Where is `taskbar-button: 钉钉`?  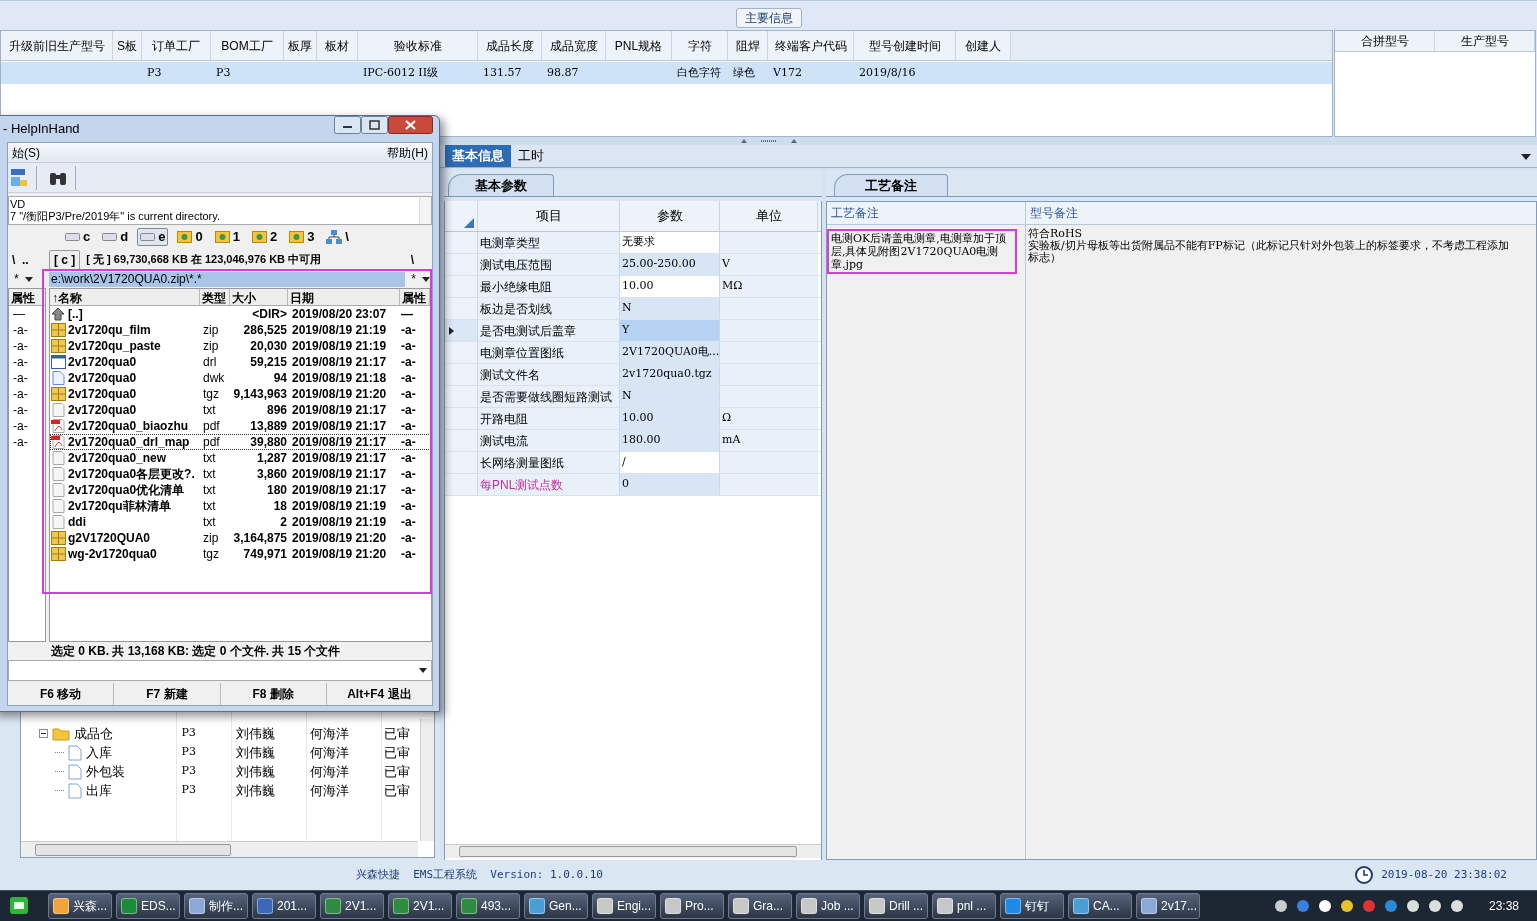 taskbar-button: 钉钉 is located at coordinates (1032, 906).